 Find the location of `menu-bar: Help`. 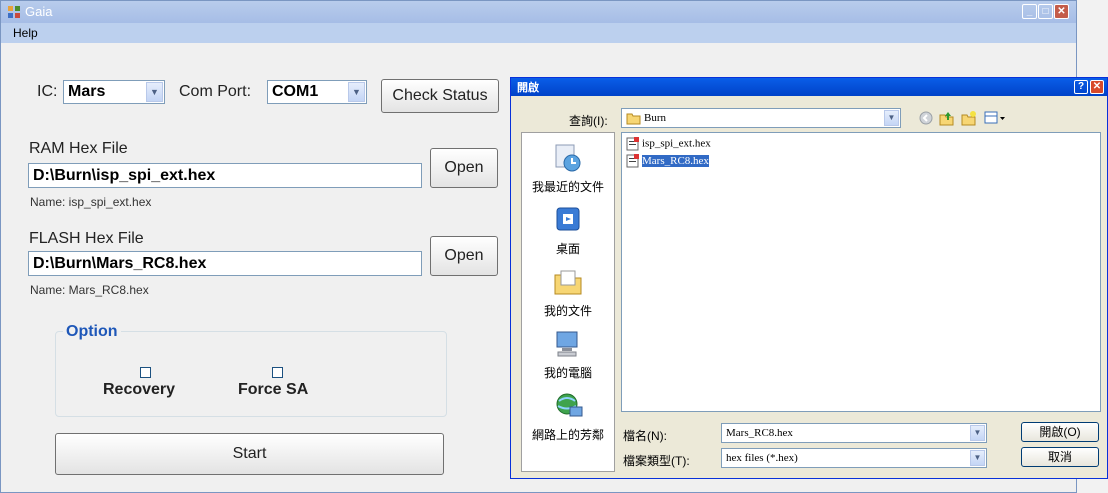

menu-bar: Help is located at coordinates (538, 33).